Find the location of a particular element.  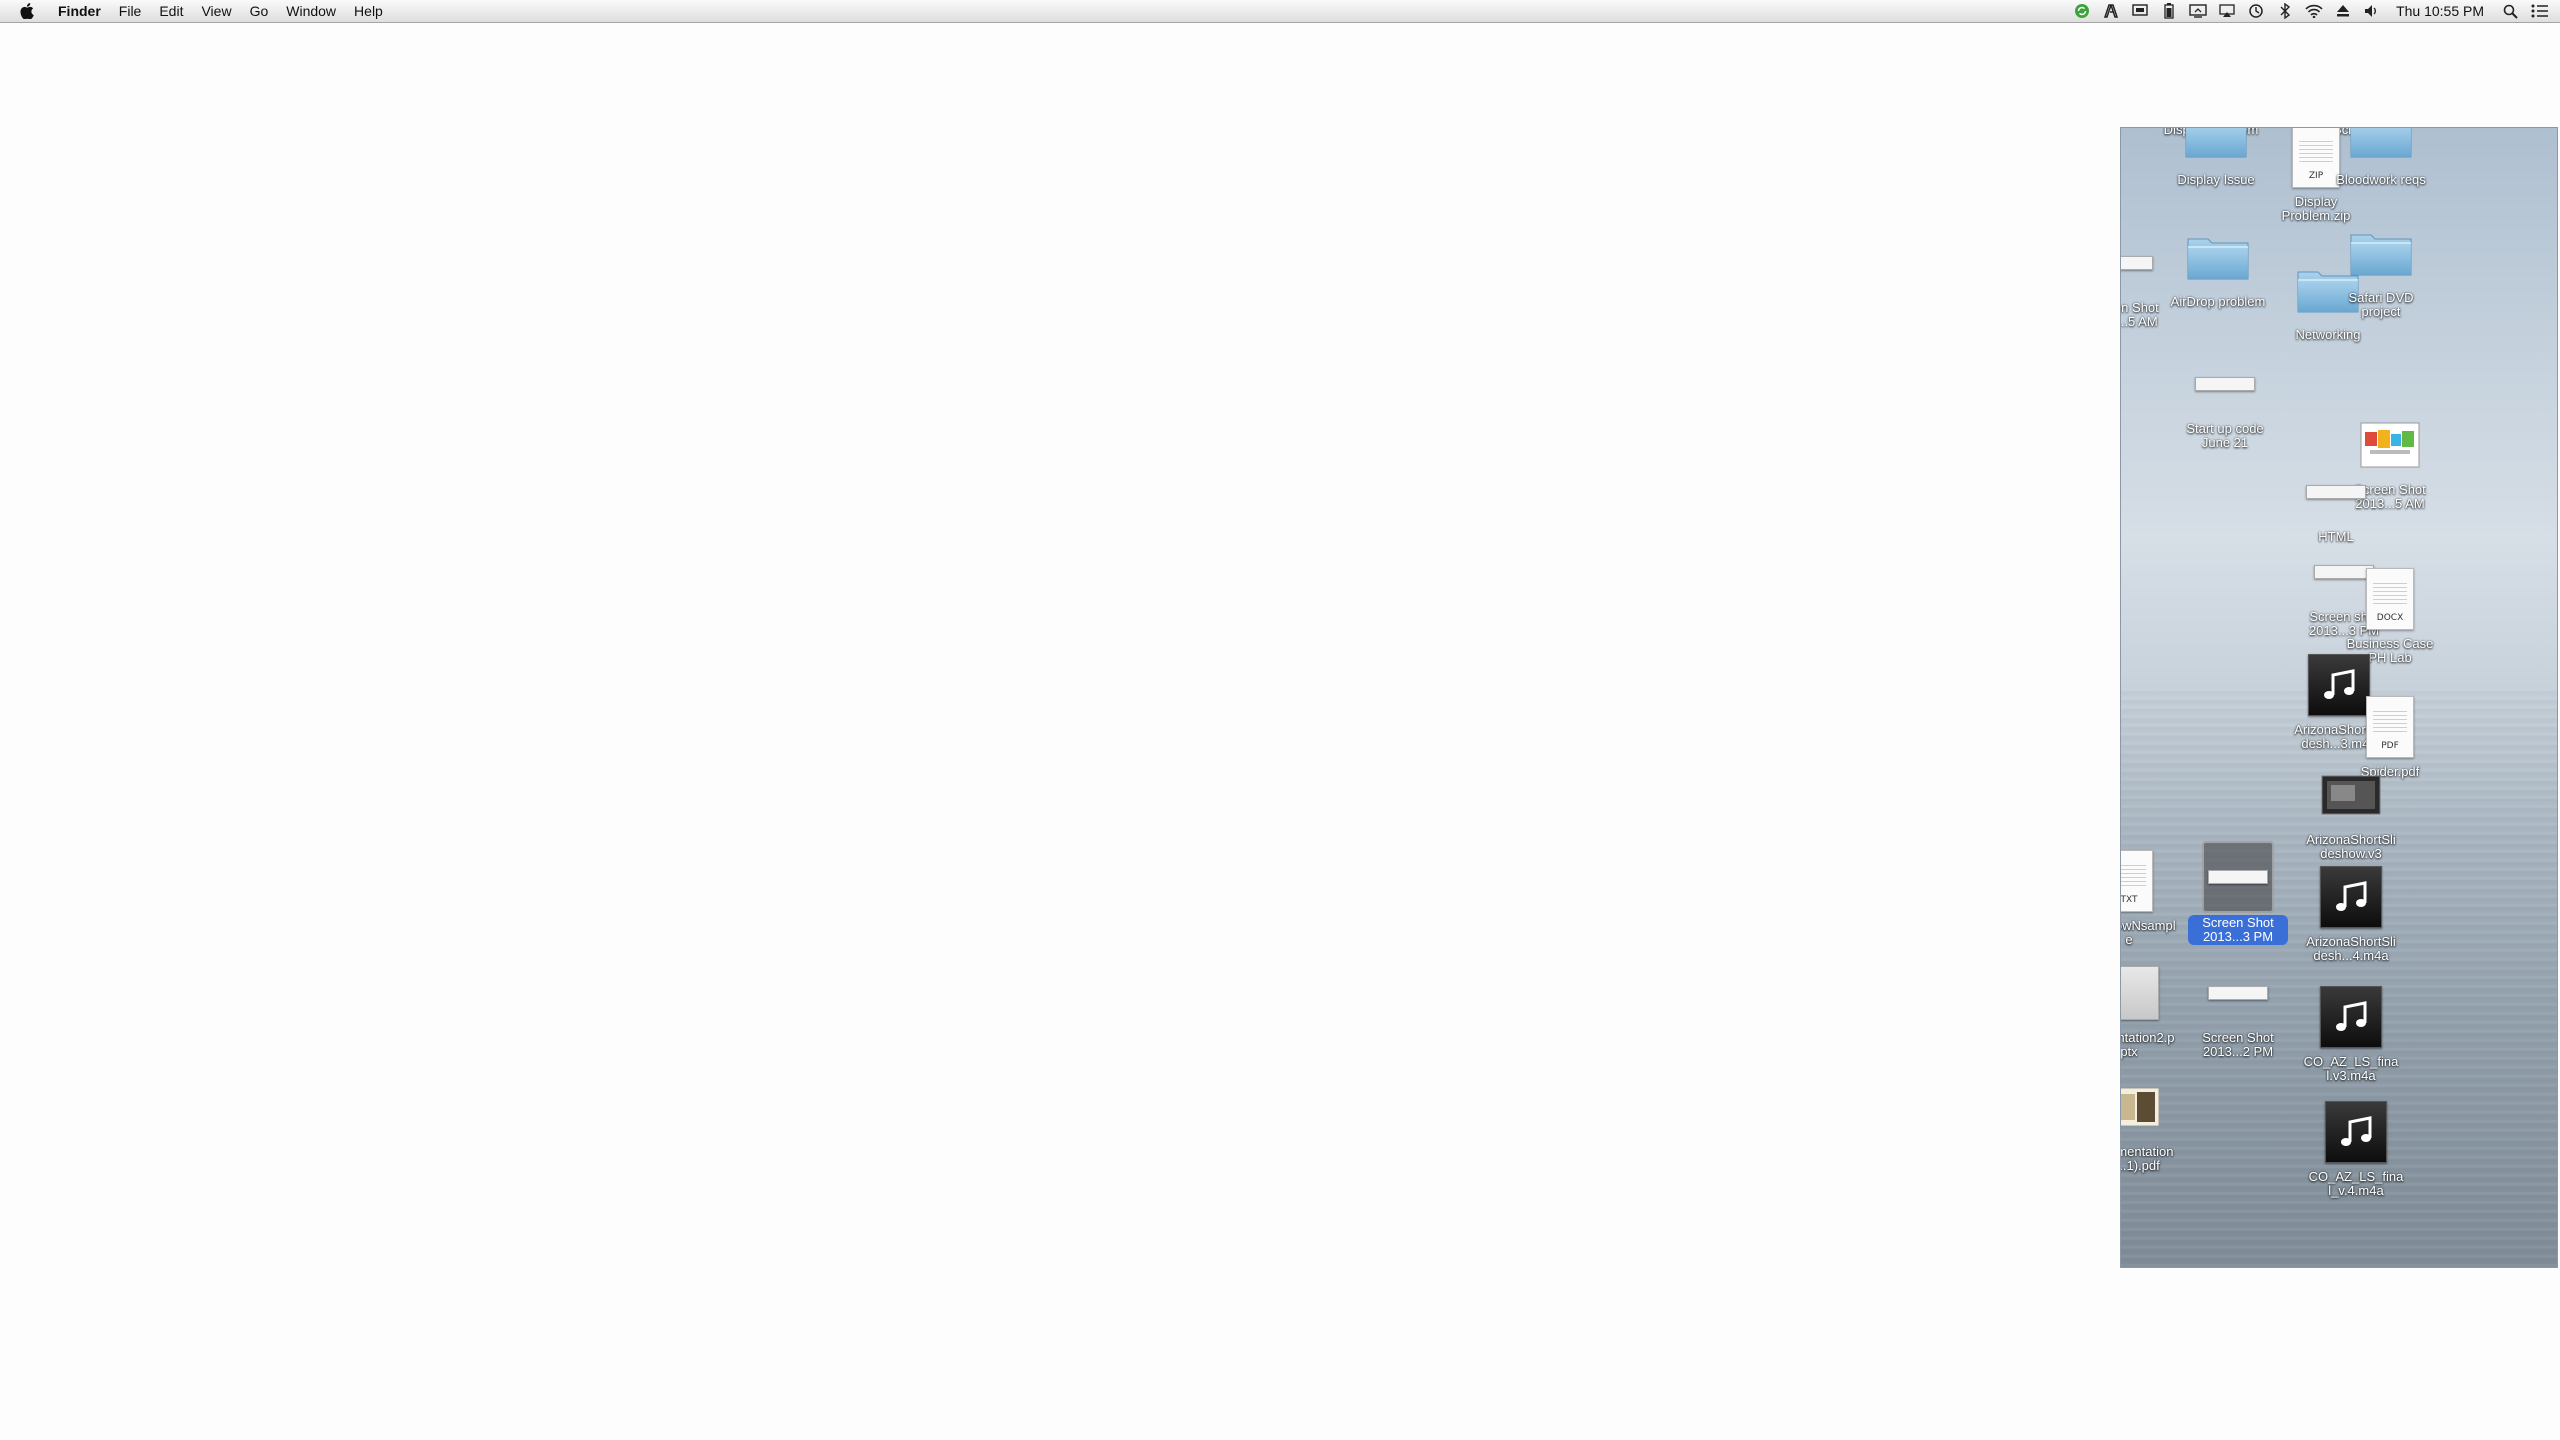

desktop-item-screenshot: Screen Shot 2013...3 PM is located at coordinates (2238, 893).